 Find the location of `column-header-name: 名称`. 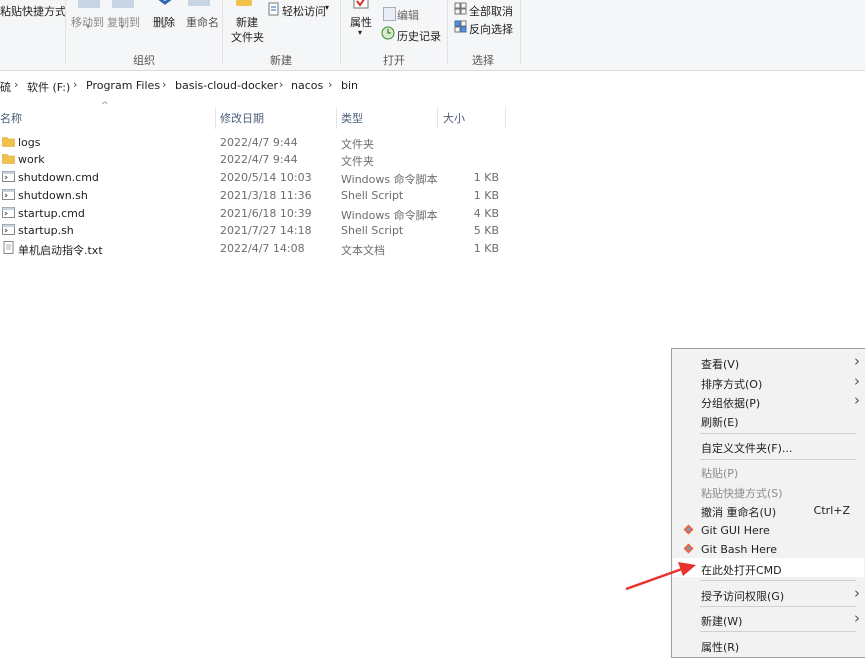

column-header-name: 名称 is located at coordinates (11, 118).